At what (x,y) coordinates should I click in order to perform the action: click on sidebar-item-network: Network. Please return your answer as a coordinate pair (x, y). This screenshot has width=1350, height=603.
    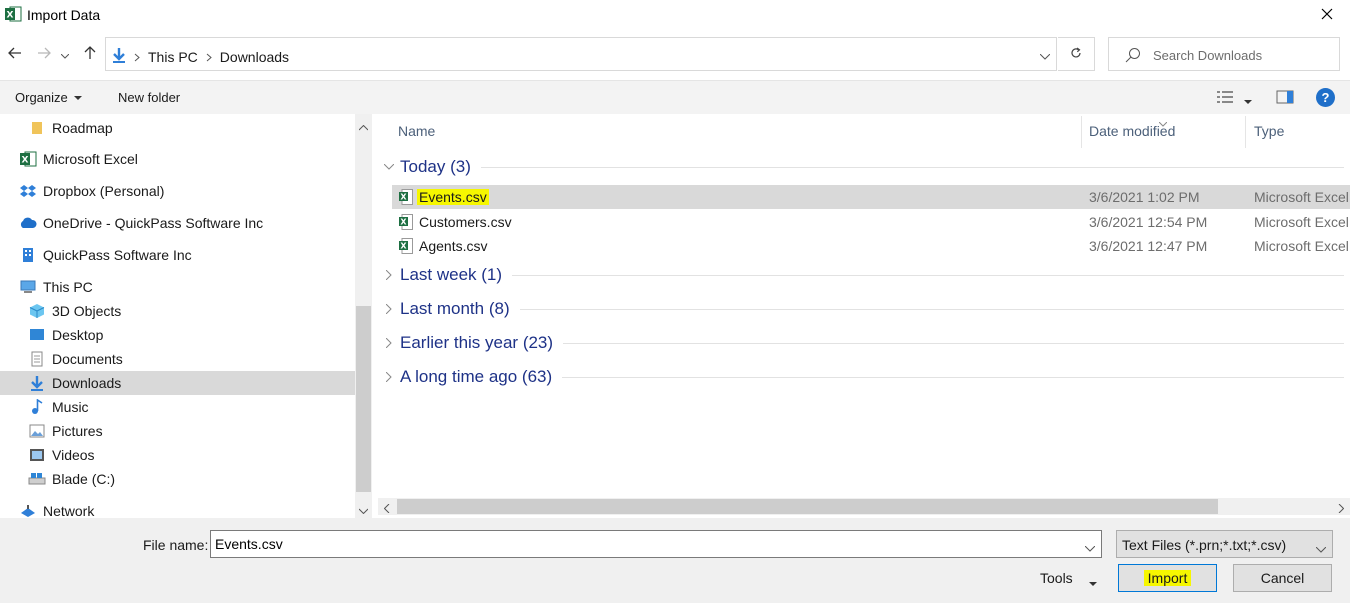
    Looking at the image, I should click on (177, 508).